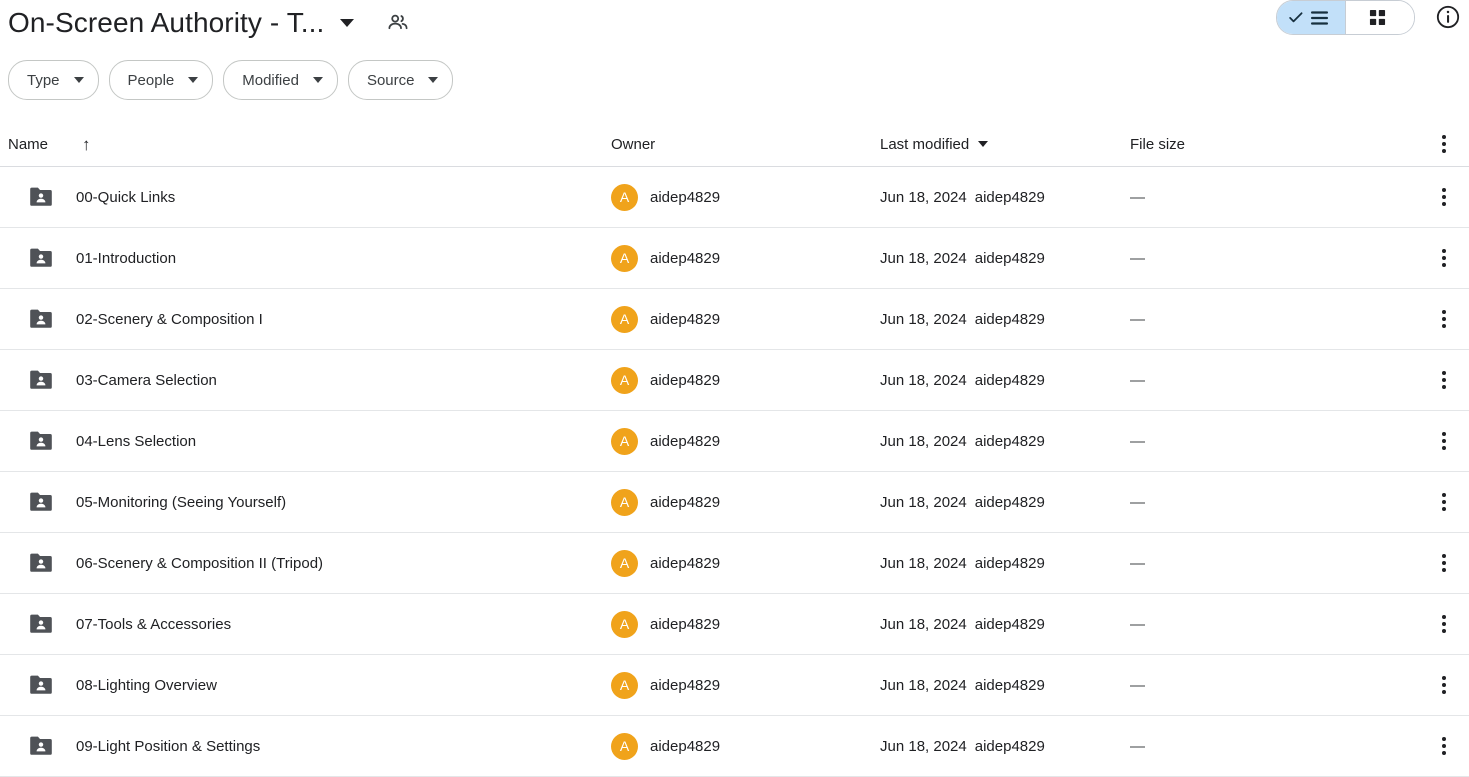 The image size is (1469, 777). Describe the element at coordinates (181, 502) in the screenshot. I see `file-name: 05-Monitoring (Seeing Yourself)` at that location.